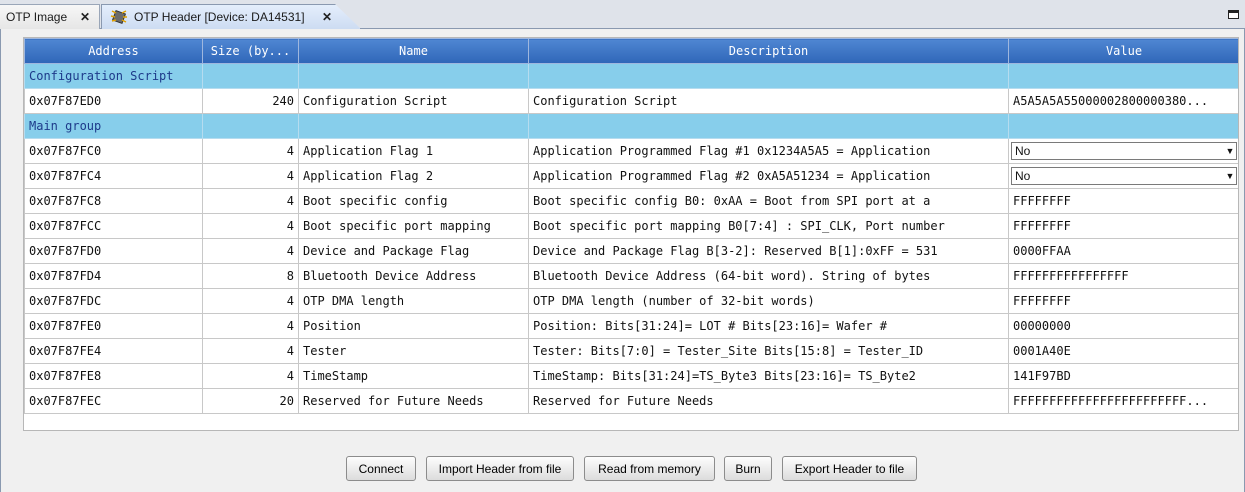 Image resolution: width=1245 pixels, height=492 pixels. I want to click on chip-icon, so click(118, 17).